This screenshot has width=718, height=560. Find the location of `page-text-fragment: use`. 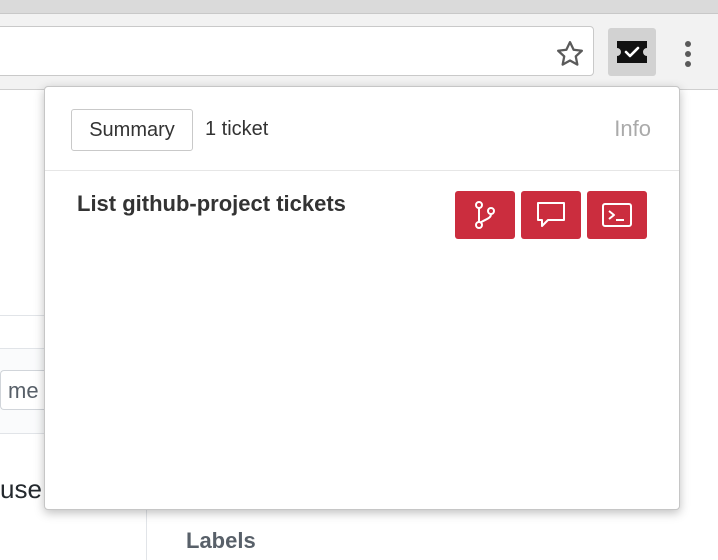

page-text-fragment: use is located at coordinates (21, 489).